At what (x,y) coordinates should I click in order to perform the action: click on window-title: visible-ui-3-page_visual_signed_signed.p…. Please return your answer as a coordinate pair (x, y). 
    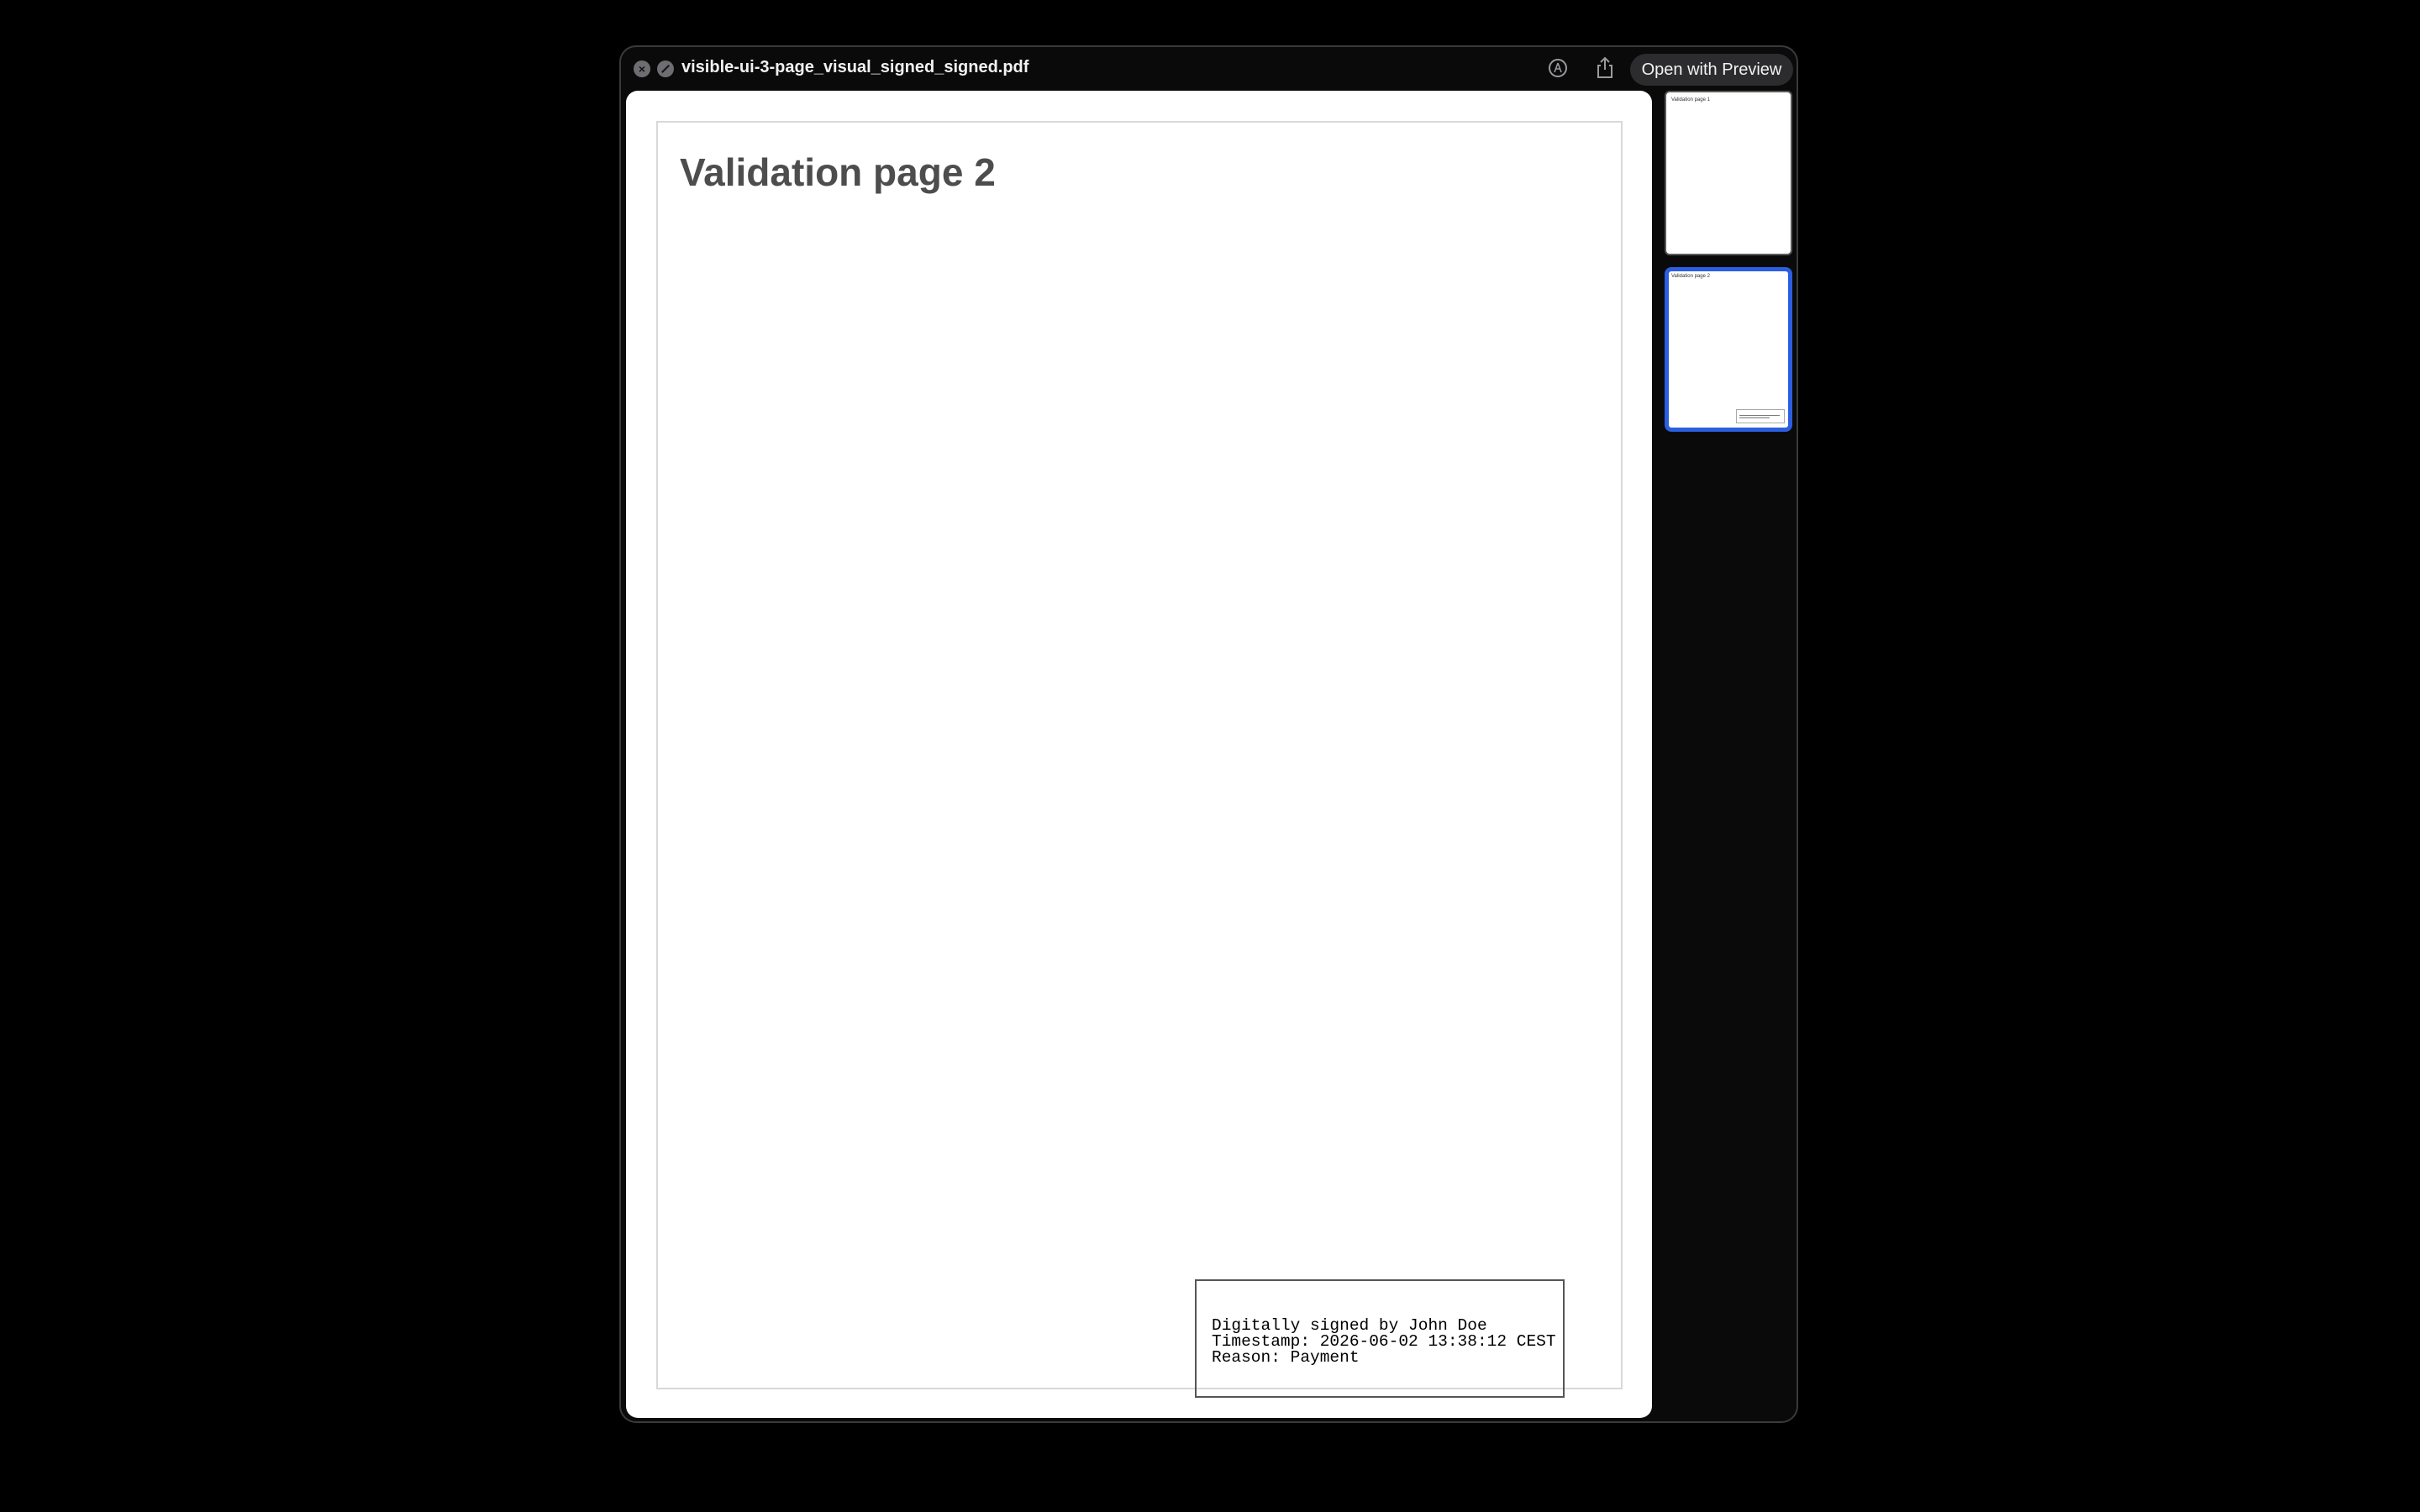
    Looking at the image, I should click on (855, 67).